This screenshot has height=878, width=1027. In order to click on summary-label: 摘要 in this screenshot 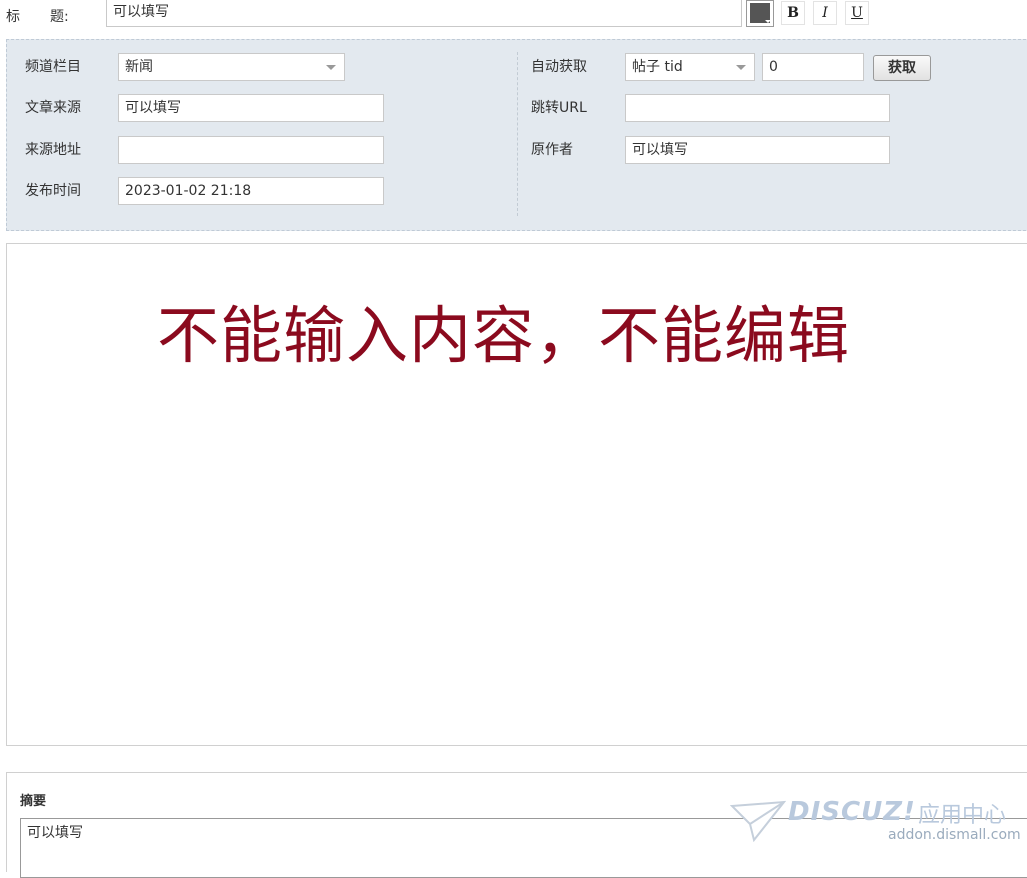, I will do `click(33, 801)`.